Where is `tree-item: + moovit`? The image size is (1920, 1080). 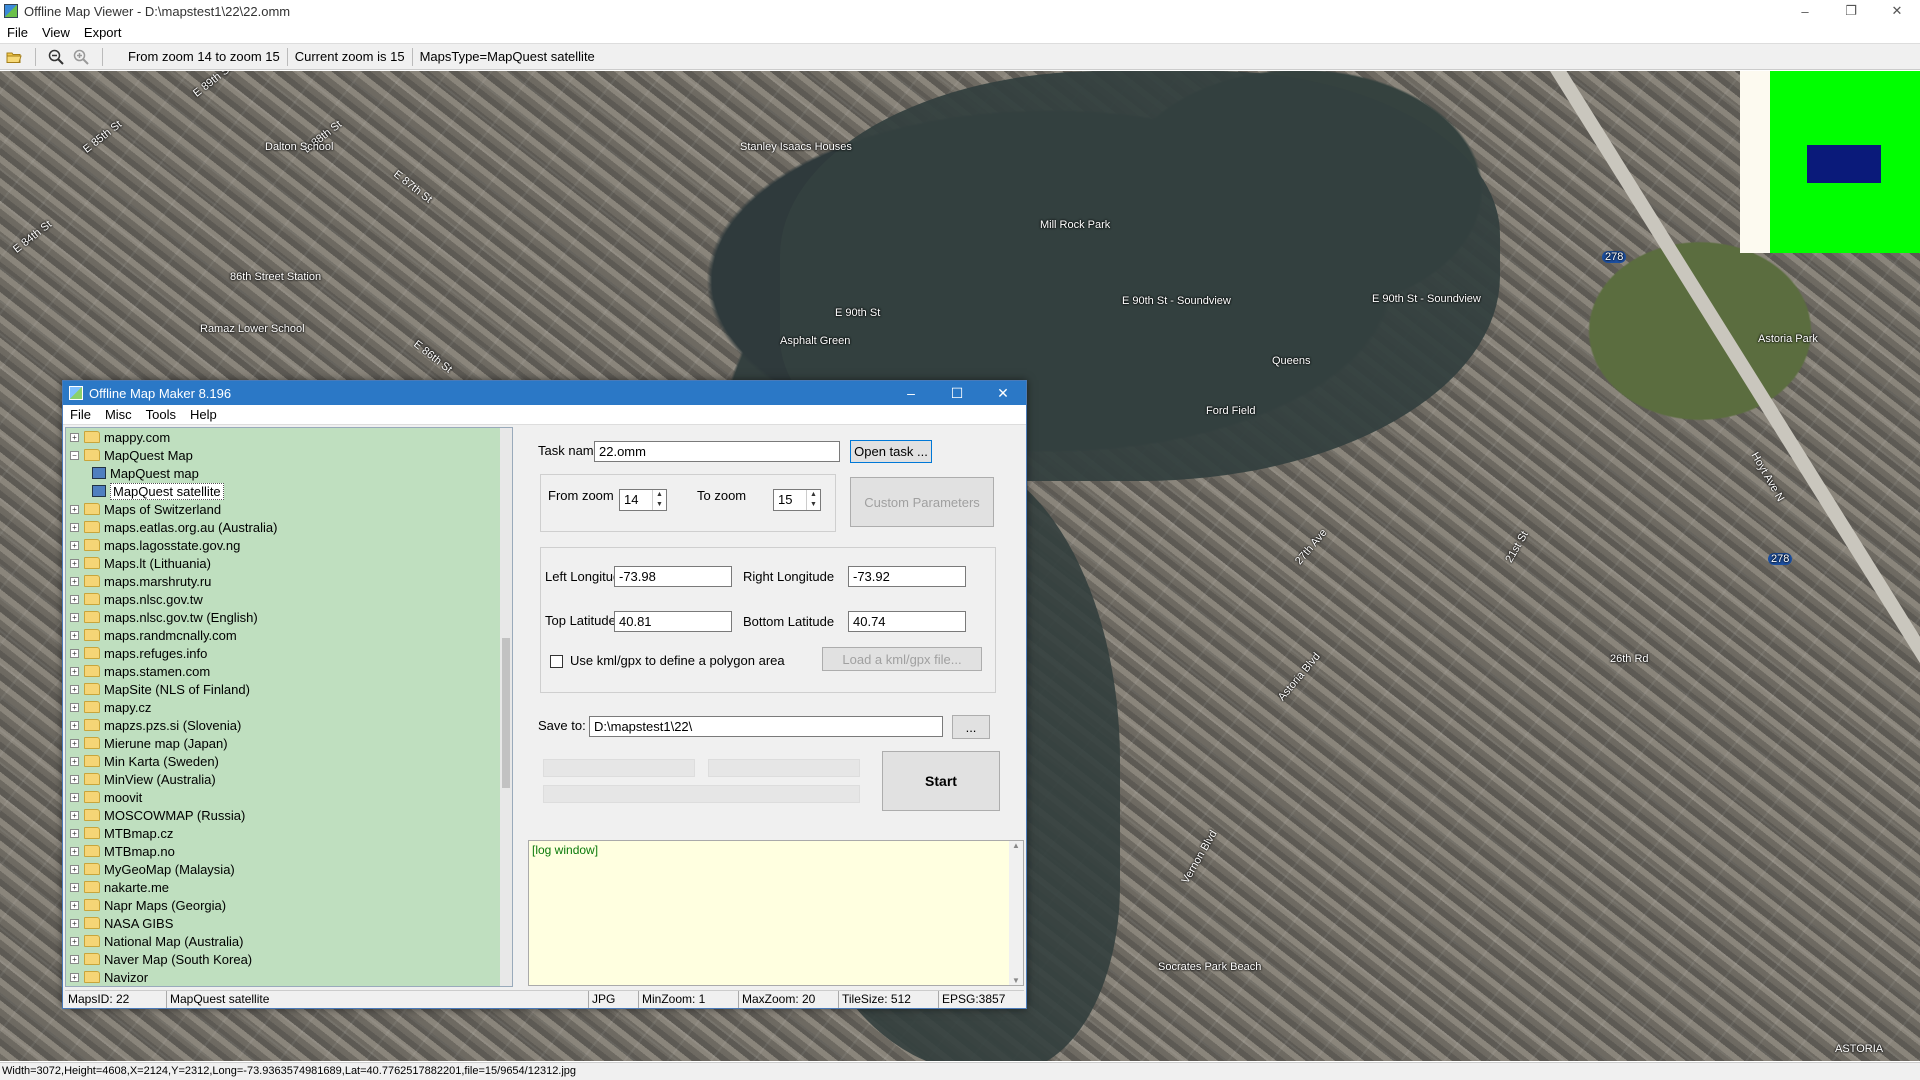 tree-item: + moovit is located at coordinates (289, 797).